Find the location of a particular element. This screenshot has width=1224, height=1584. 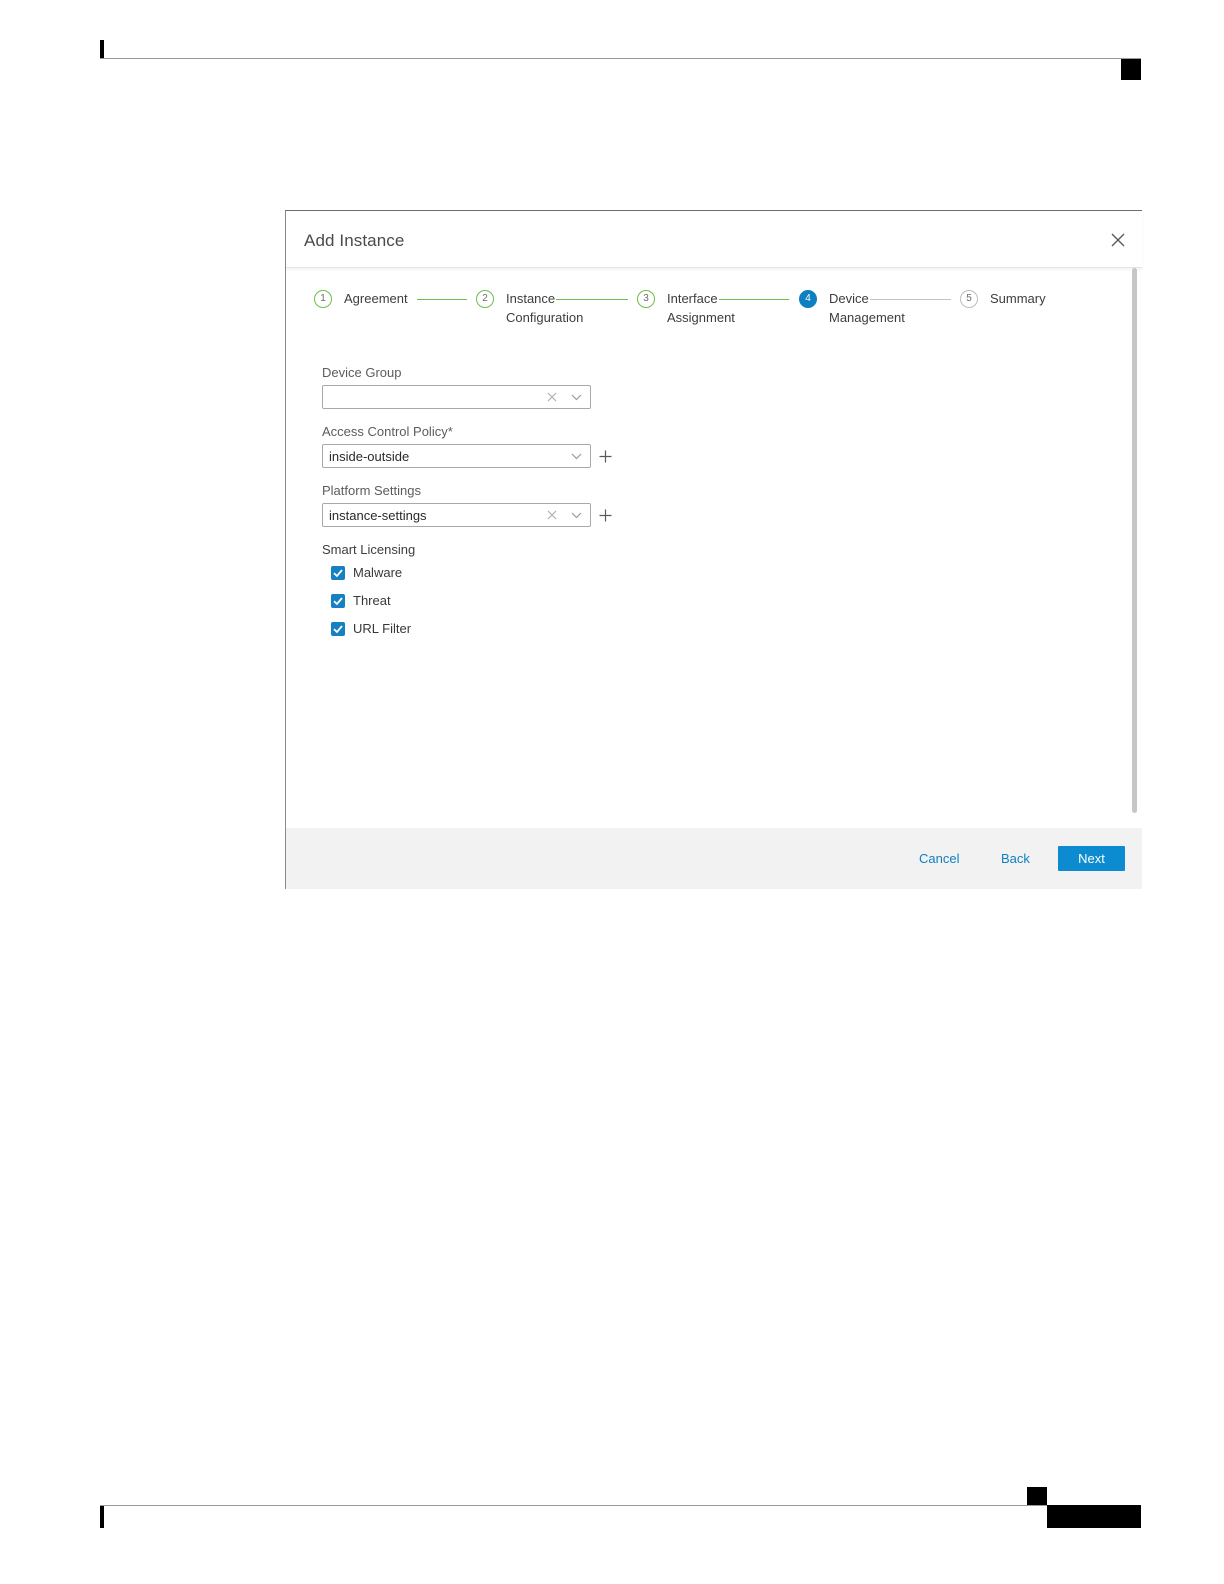

platform-settings-label: Platform Settings is located at coordinates (371, 490).